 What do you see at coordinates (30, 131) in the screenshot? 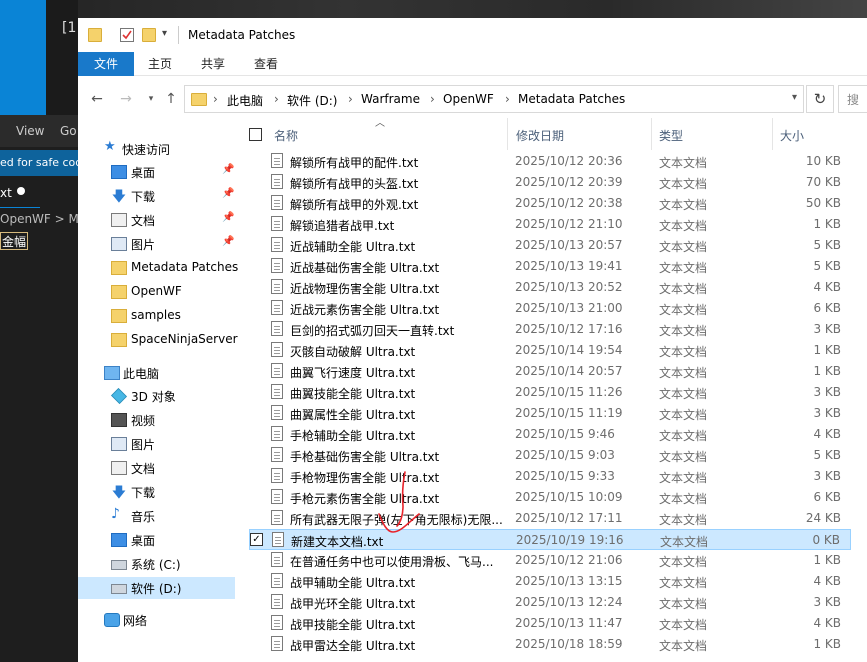
I see `menu-view: View` at bounding box center [30, 131].